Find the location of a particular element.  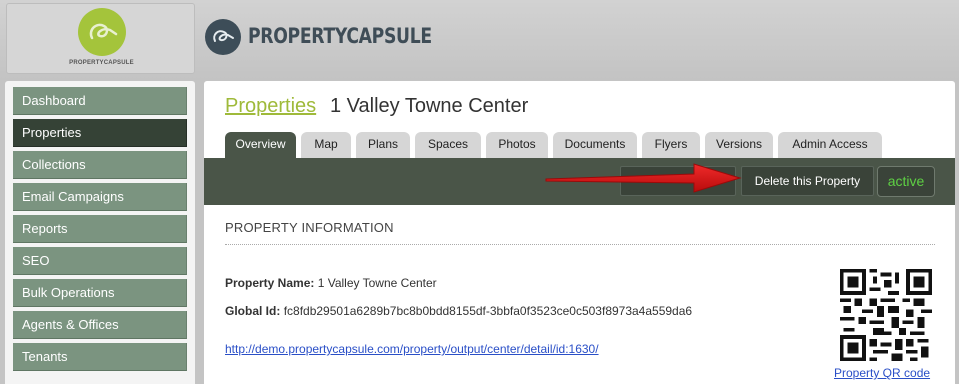

status-active-badge: active is located at coordinates (906, 181).